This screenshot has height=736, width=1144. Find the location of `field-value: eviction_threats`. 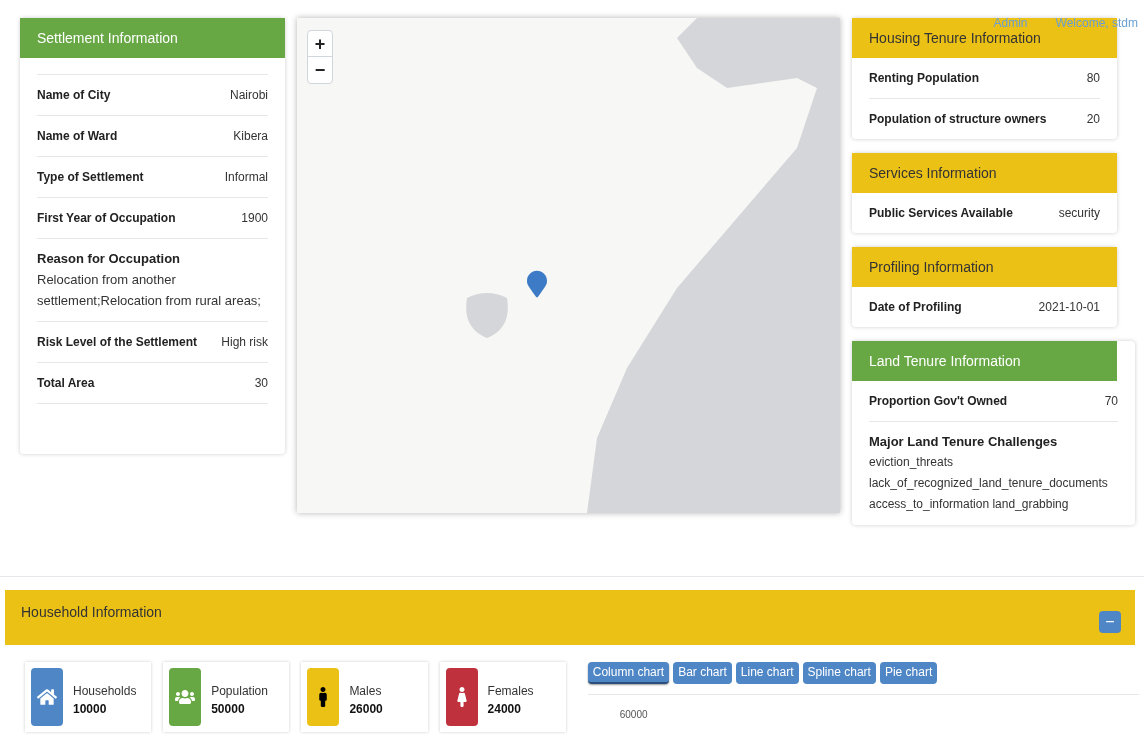

field-value: eviction_threats is located at coordinates (912, 462).